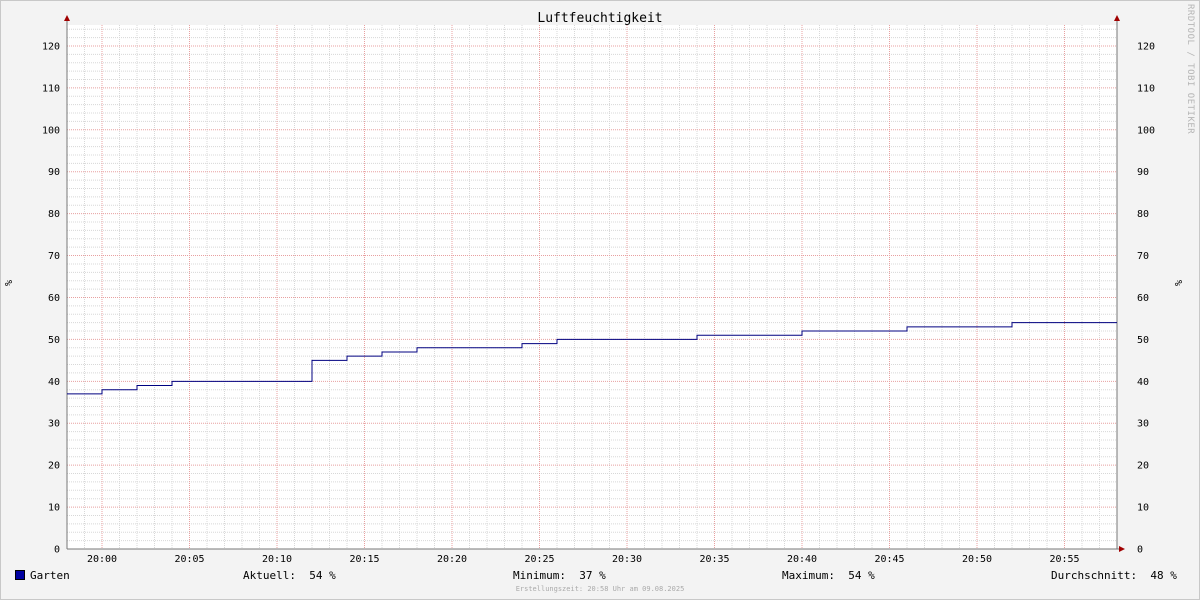 This screenshot has height=600, width=1200. Describe the element at coordinates (54, 256) in the screenshot. I see `y-tick-label-left: 70` at that location.